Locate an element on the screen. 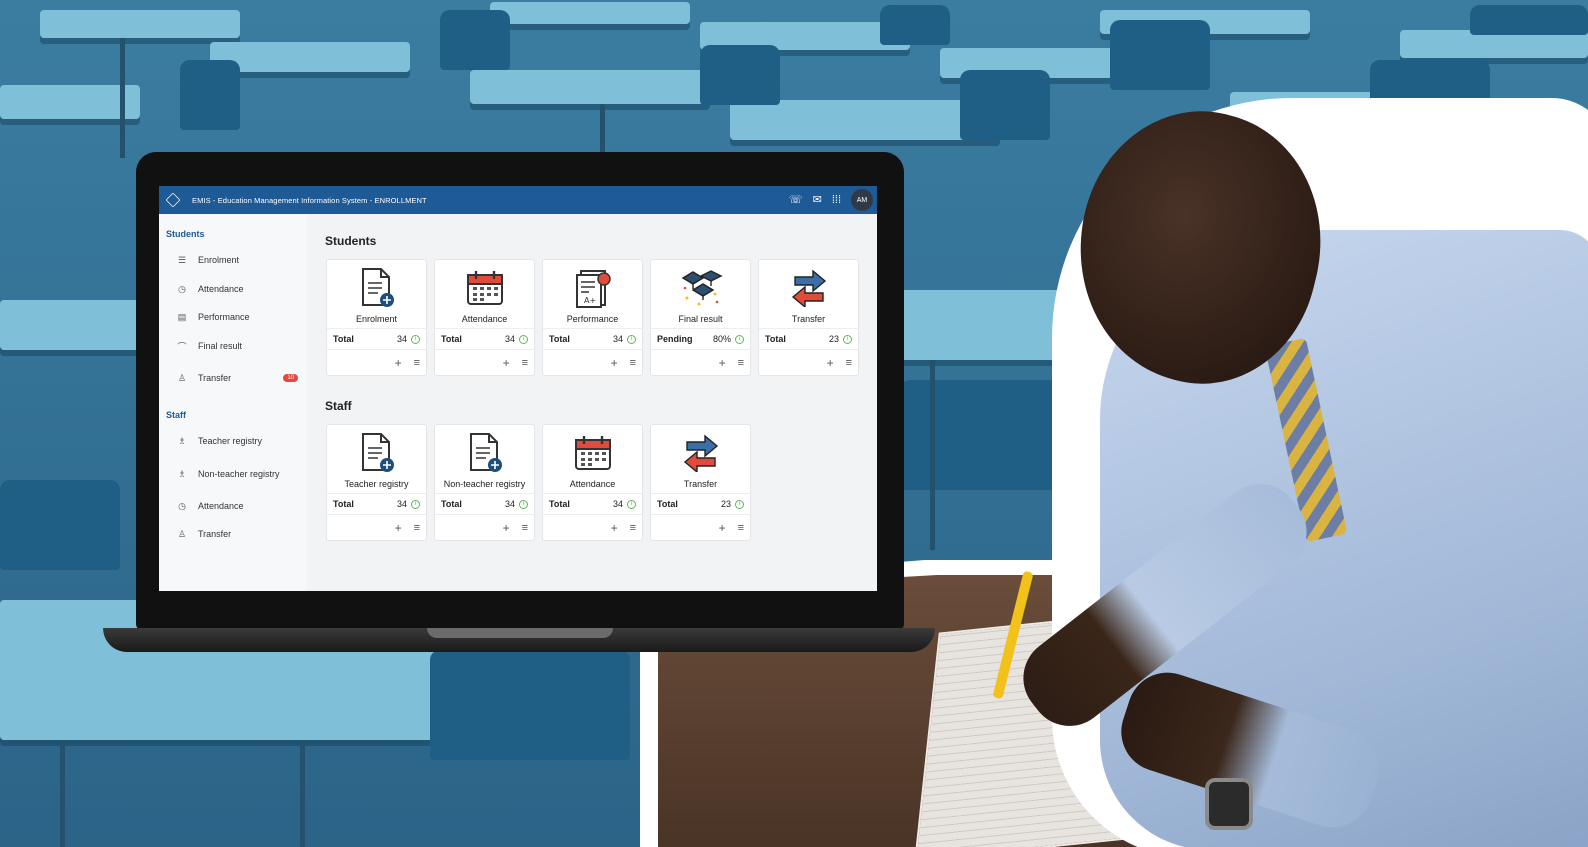  sidebar-item-final-result: ⌒ Final result is located at coordinates (238, 346).